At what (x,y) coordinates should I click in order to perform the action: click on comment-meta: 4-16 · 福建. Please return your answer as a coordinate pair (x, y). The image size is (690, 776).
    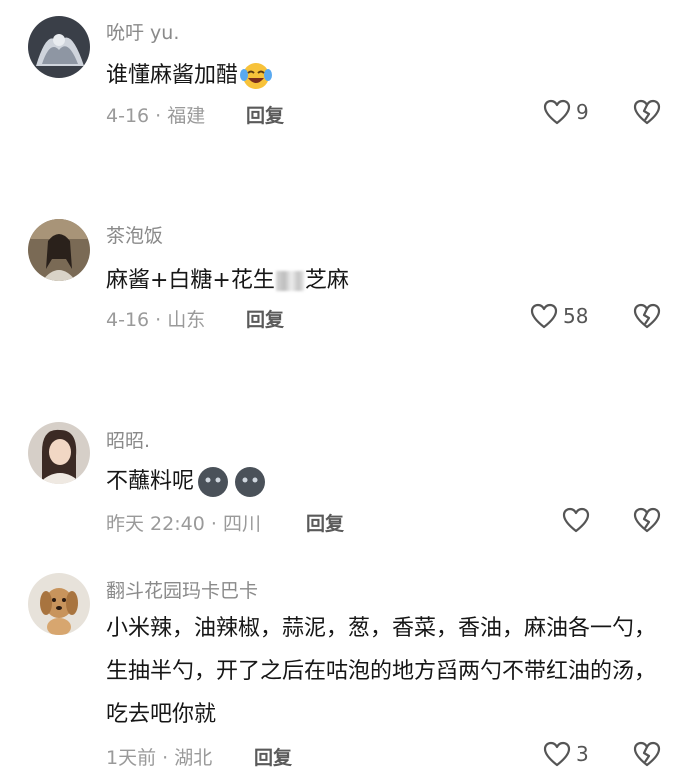
    Looking at the image, I should click on (155, 114).